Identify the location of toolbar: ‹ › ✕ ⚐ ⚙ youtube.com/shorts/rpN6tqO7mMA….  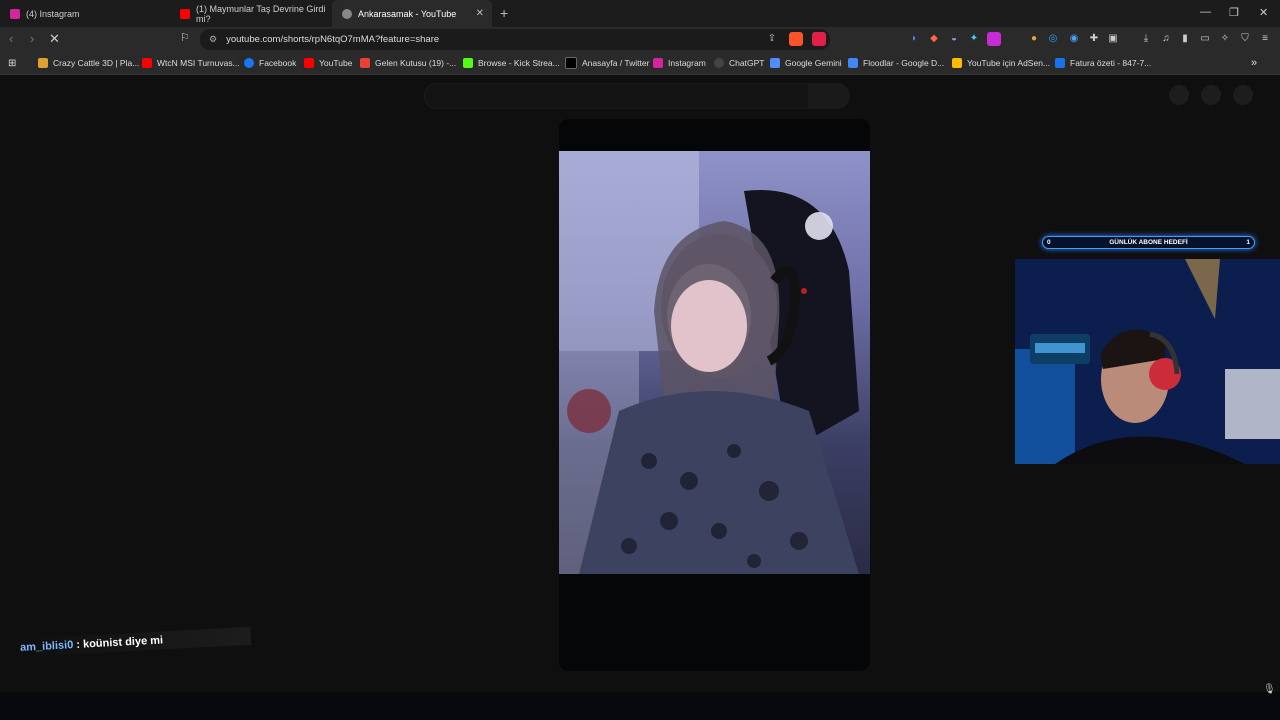
(640, 39).